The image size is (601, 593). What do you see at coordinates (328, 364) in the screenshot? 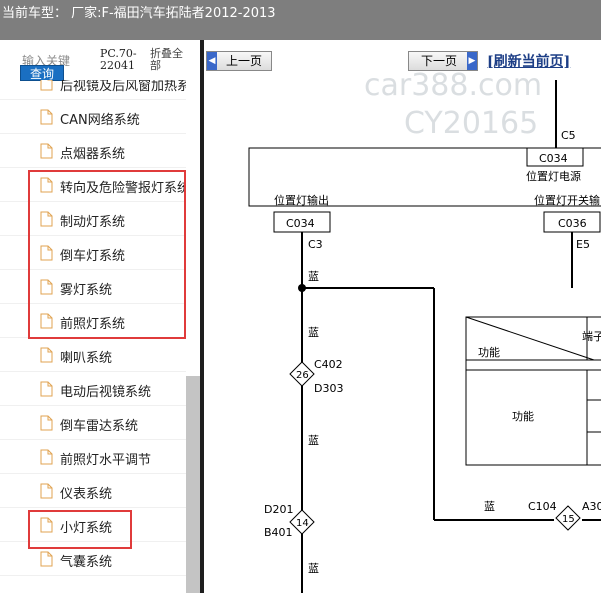
I see `label-c402: C402` at bounding box center [328, 364].